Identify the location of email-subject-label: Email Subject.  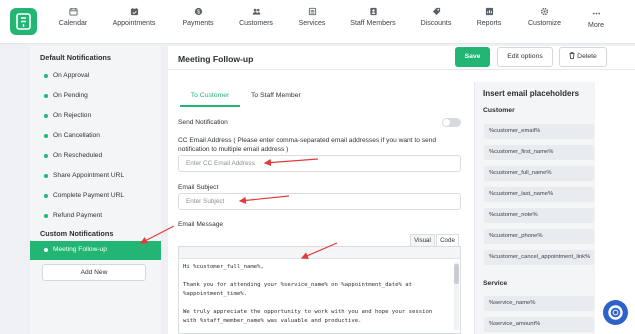
(198, 187).